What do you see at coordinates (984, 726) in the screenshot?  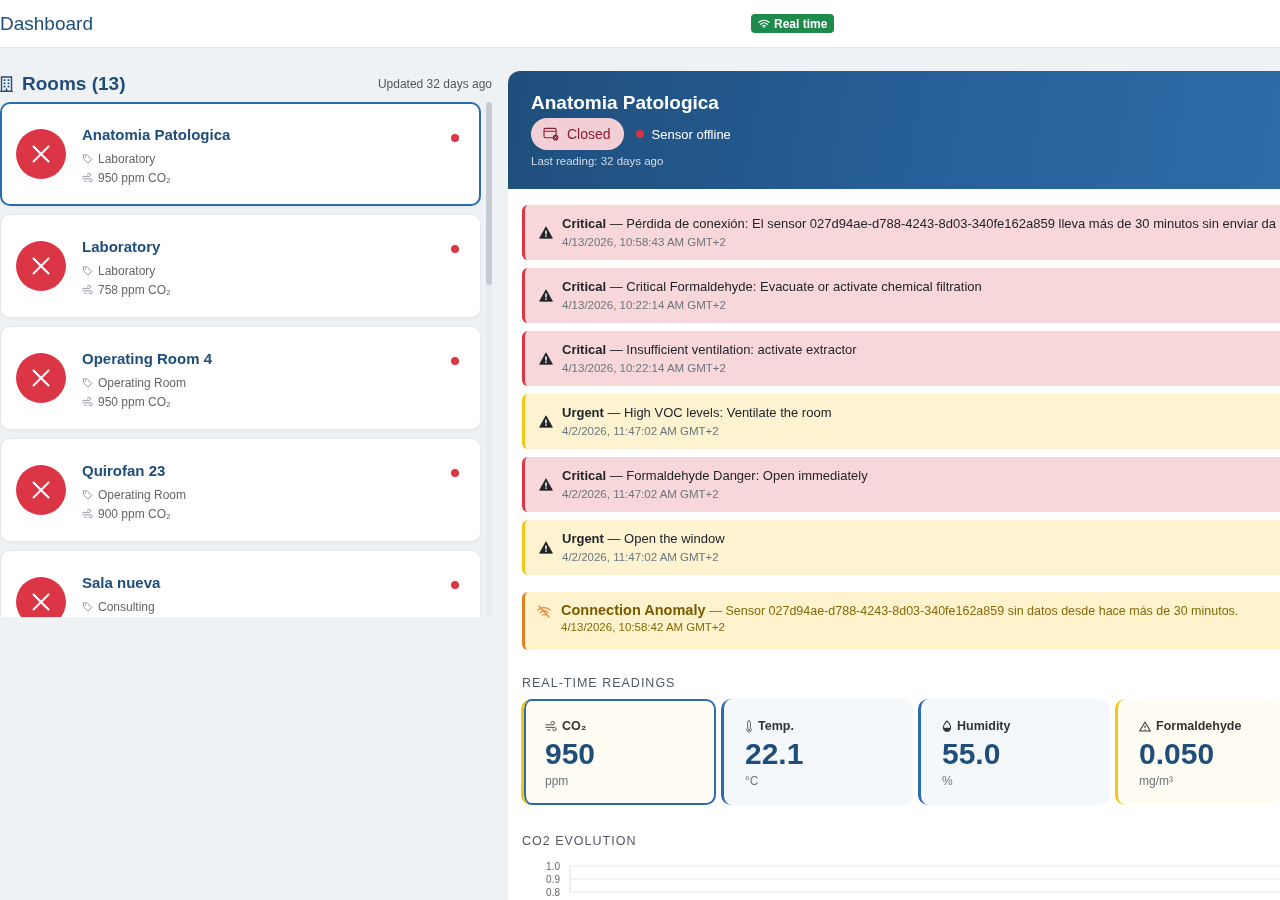 I see `reading-label: Humidity` at bounding box center [984, 726].